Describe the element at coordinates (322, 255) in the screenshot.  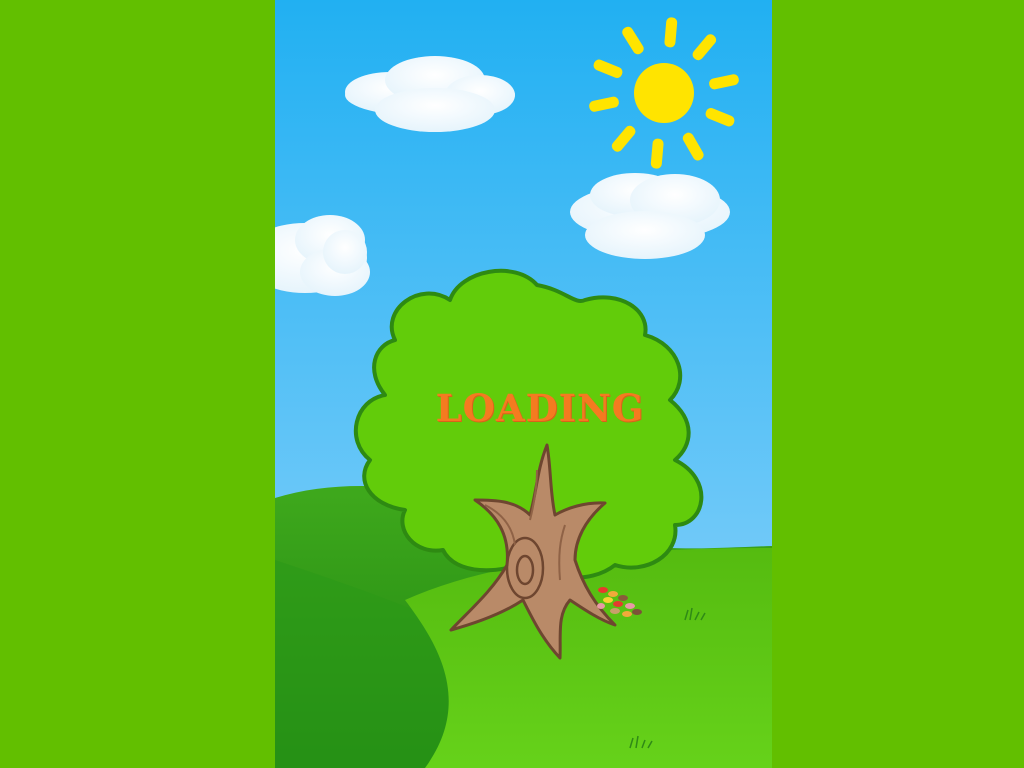
I see `cloud-left-edge` at that location.